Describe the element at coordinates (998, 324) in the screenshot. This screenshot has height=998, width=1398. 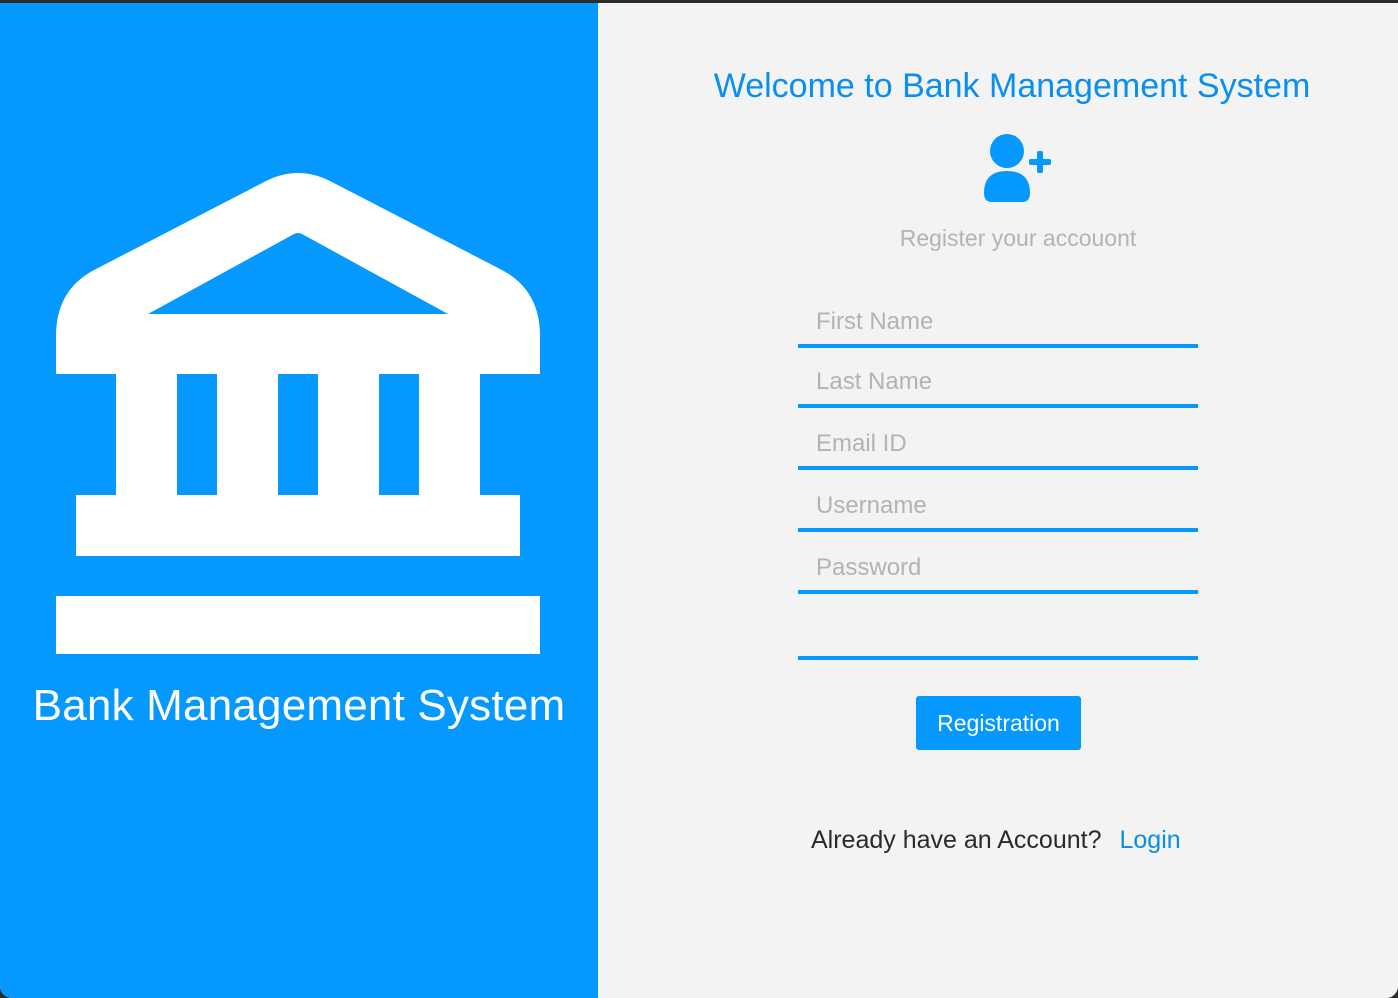
I see `first-name-field` at that location.